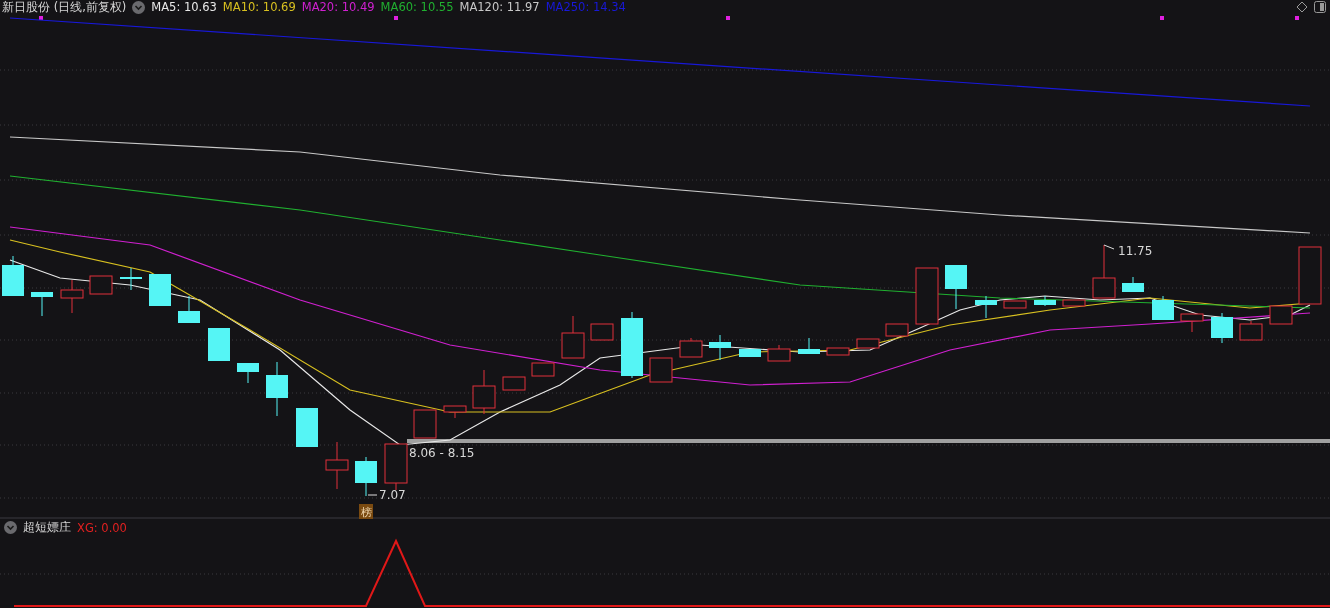 The width and height of the screenshot is (1330, 608). I want to click on rank-badge: 榜, so click(366, 511).